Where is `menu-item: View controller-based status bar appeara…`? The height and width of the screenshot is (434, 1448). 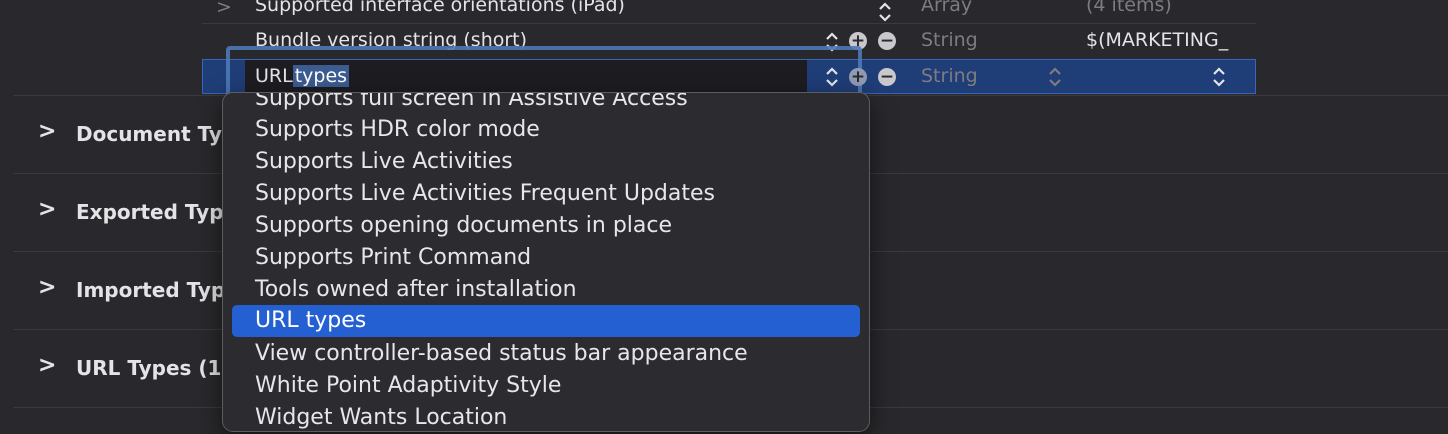
menu-item: View controller-based status bar appeara… is located at coordinates (546, 354).